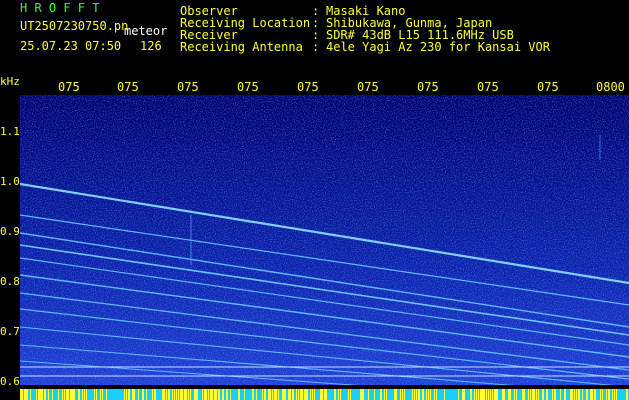 This screenshot has width=629, height=400. I want to click on freq-tick: 0.7, so click(10, 331).